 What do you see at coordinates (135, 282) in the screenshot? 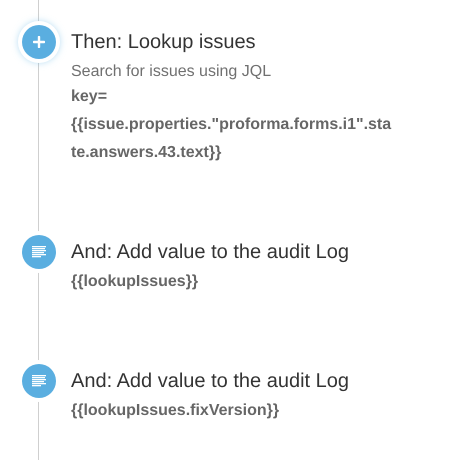
I see `step-value: {{lookupIssues}}` at bounding box center [135, 282].